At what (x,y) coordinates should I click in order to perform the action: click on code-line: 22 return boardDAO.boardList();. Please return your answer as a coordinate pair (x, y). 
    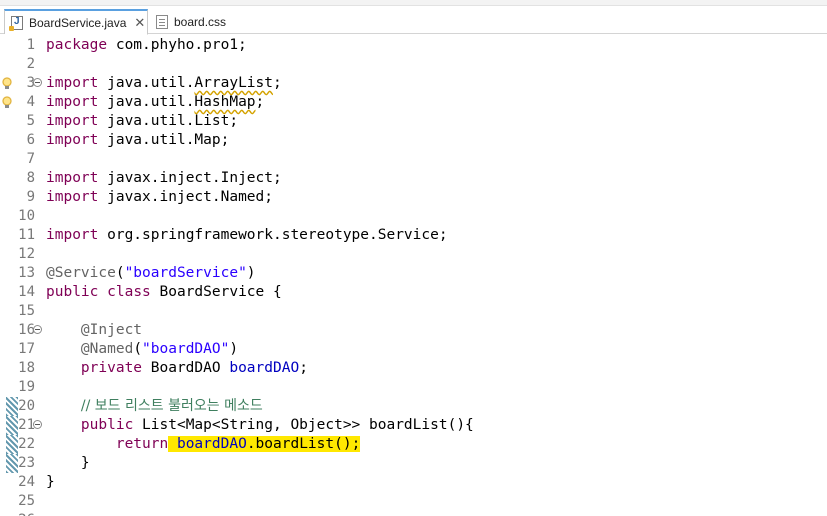
    Looking at the image, I should click on (413, 444).